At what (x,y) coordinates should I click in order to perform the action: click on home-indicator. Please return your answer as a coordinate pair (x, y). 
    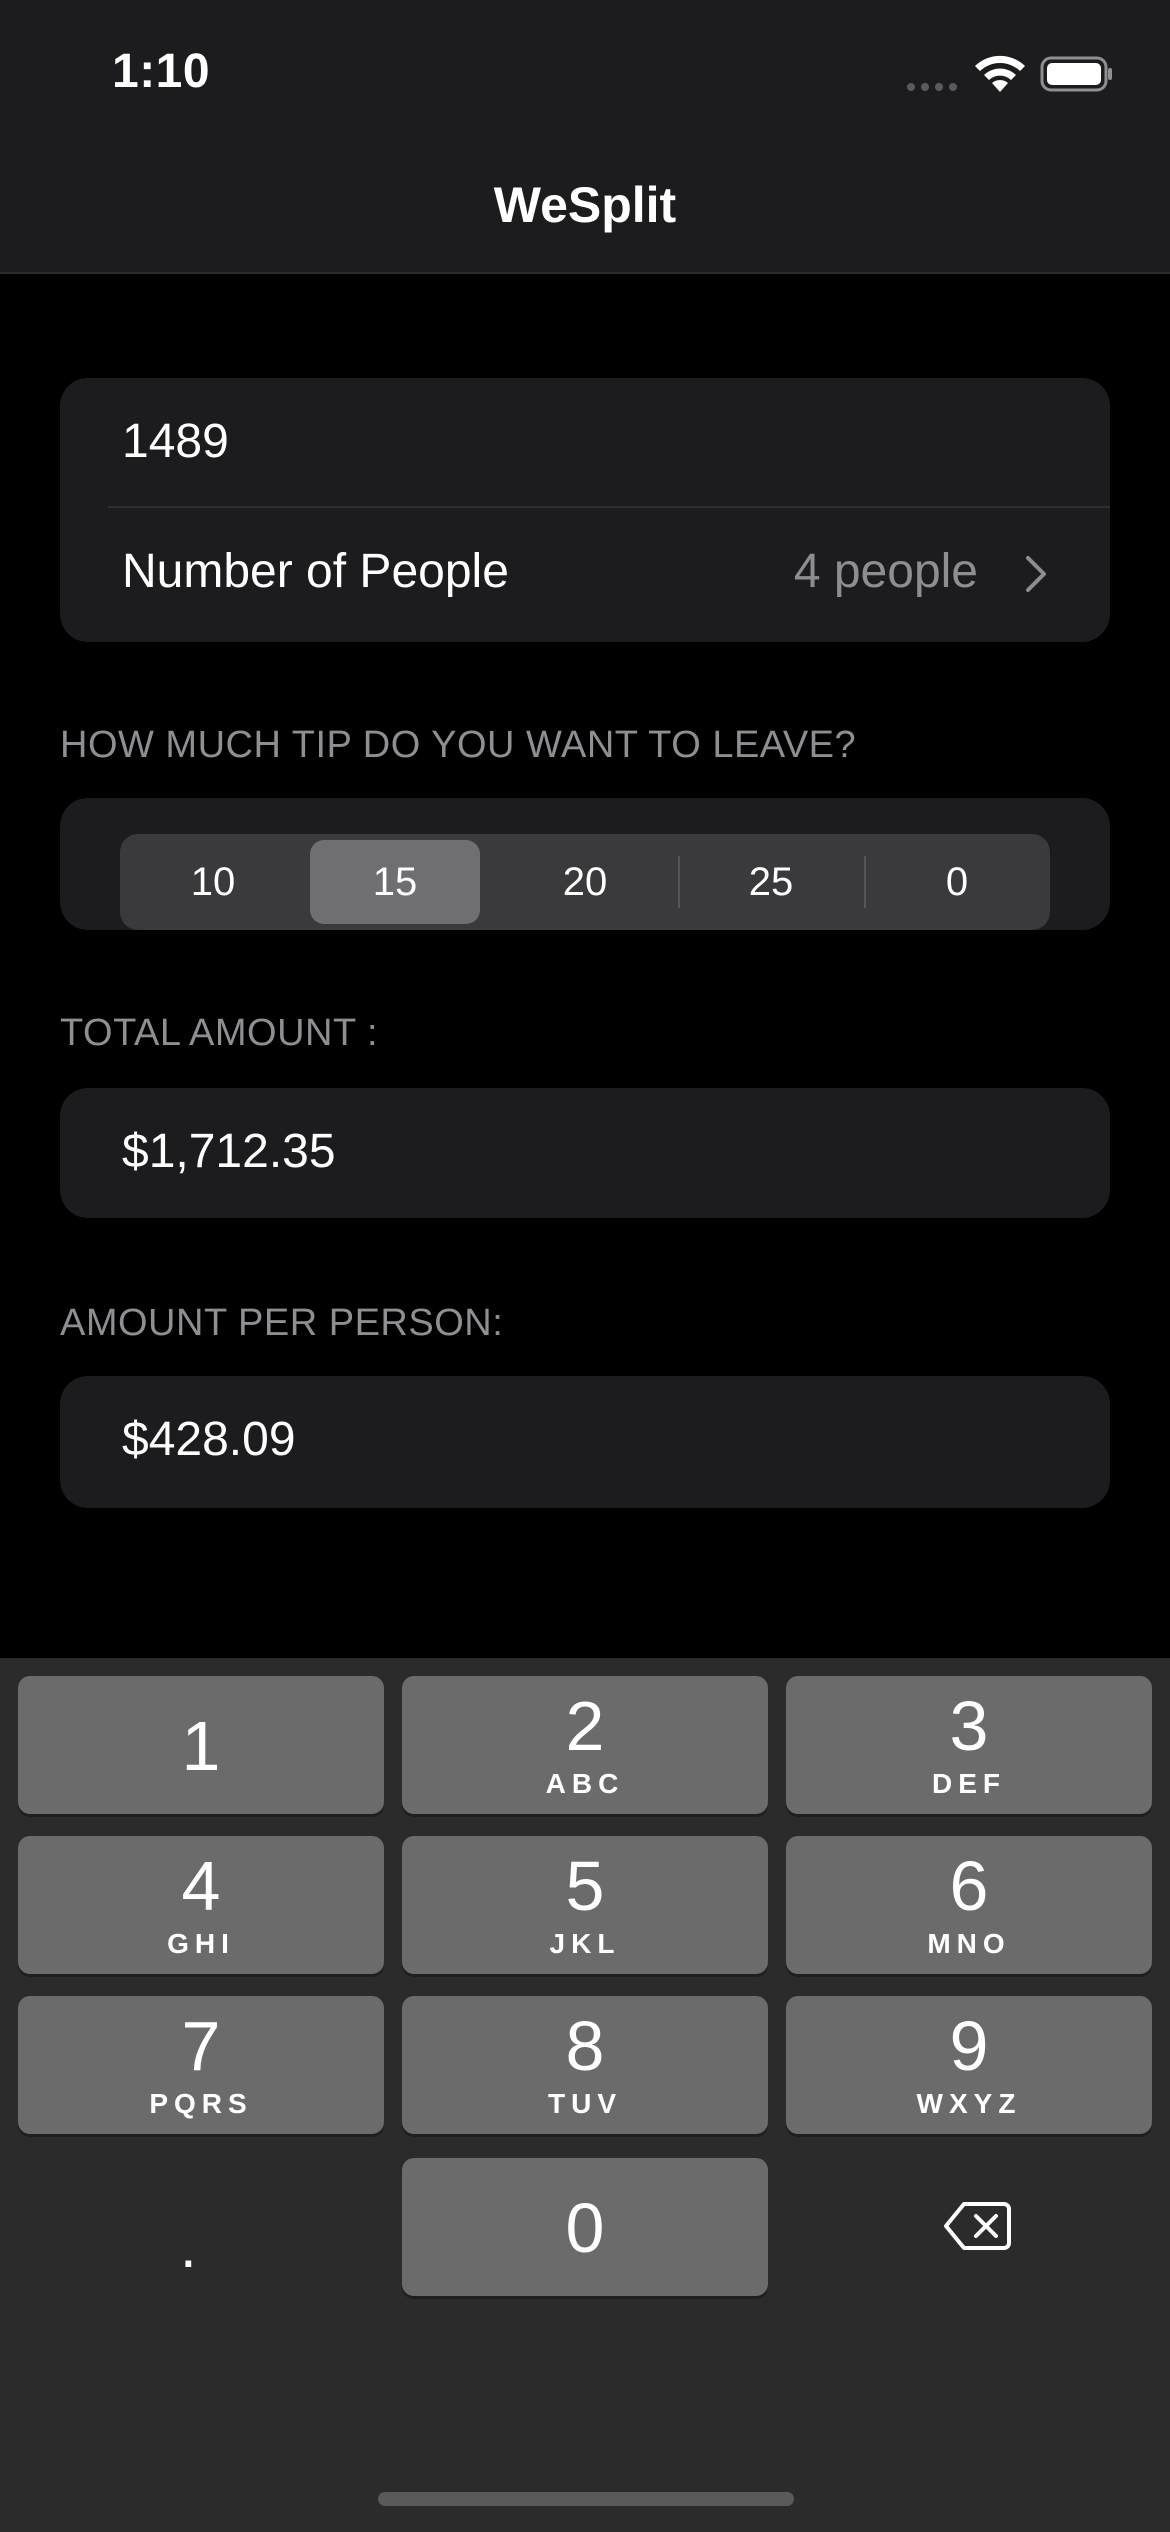
    Looking at the image, I should click on (586, 2499).